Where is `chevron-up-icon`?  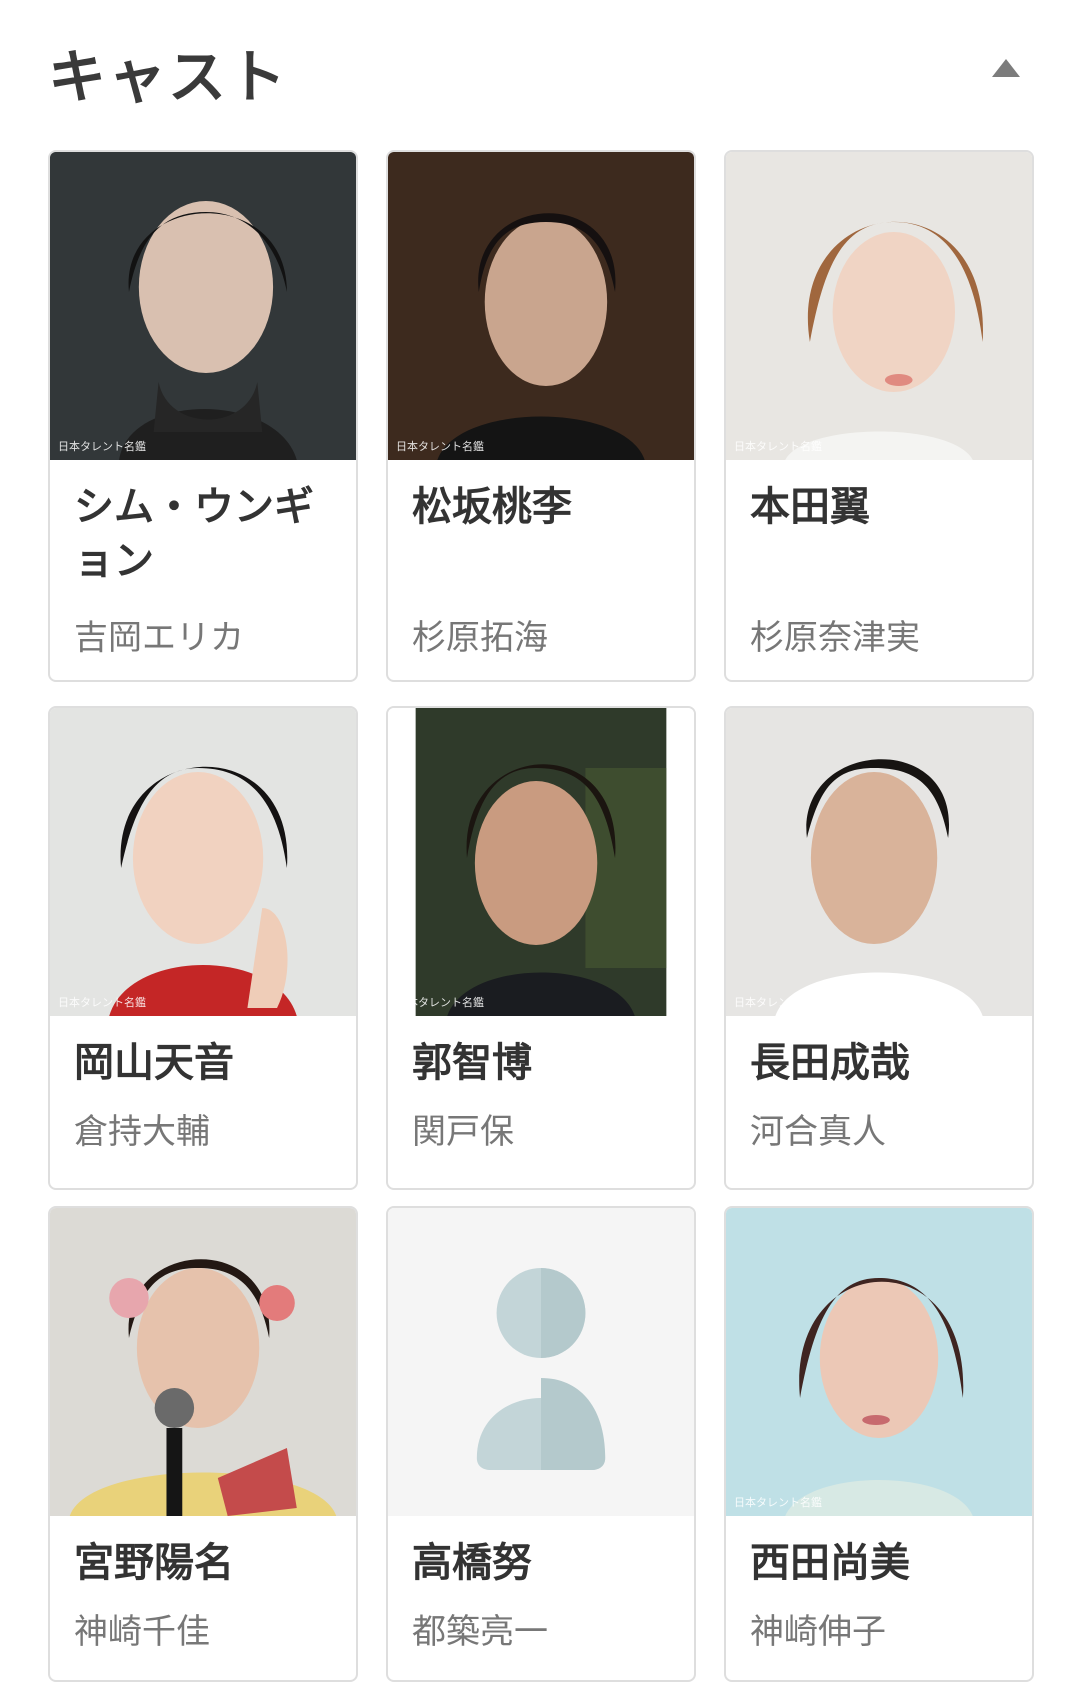 chevron-up-icon is located at coordinates (1006, 68).